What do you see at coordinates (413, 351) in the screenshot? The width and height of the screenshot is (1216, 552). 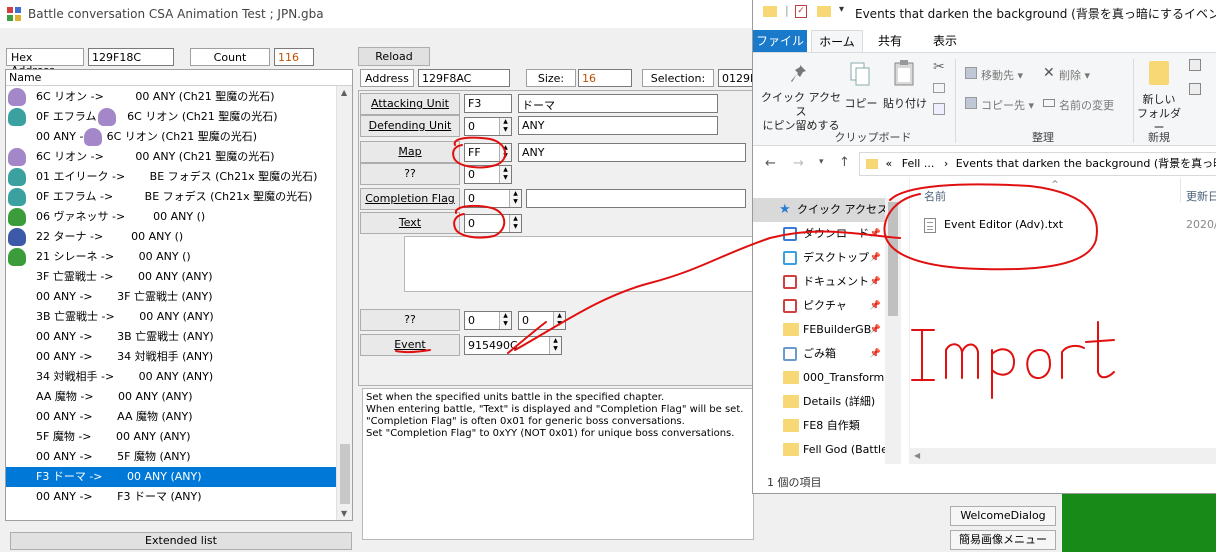 I see `event-underline` at bounding box center [413, 351].